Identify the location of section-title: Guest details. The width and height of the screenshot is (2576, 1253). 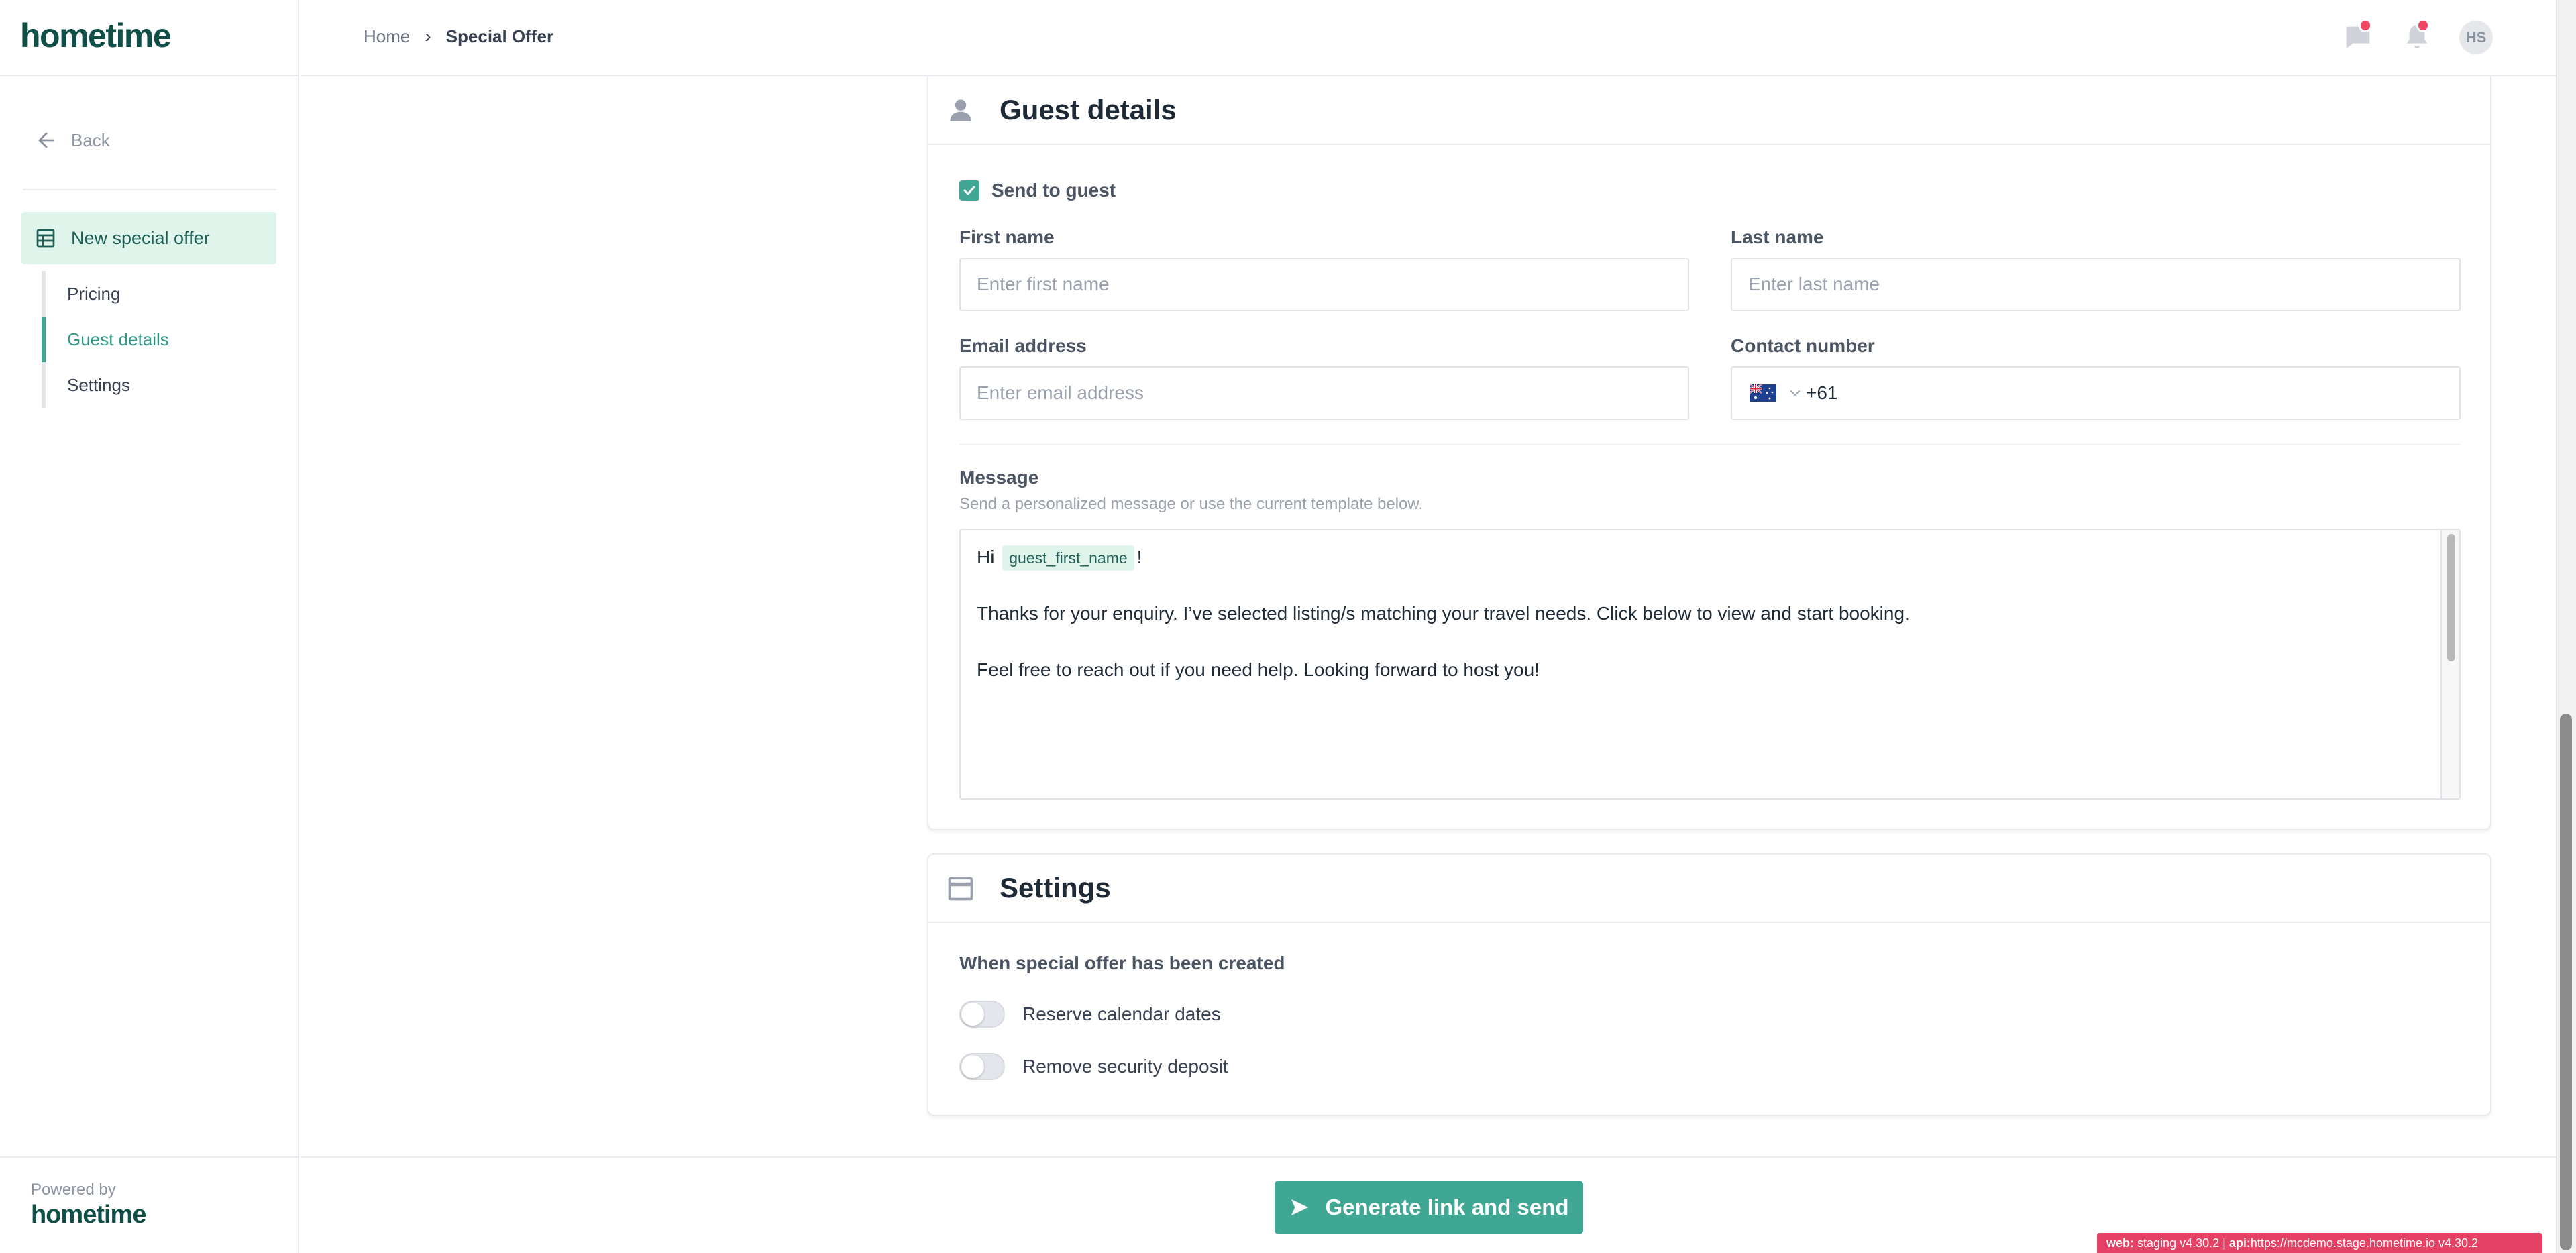
(1088, 109).